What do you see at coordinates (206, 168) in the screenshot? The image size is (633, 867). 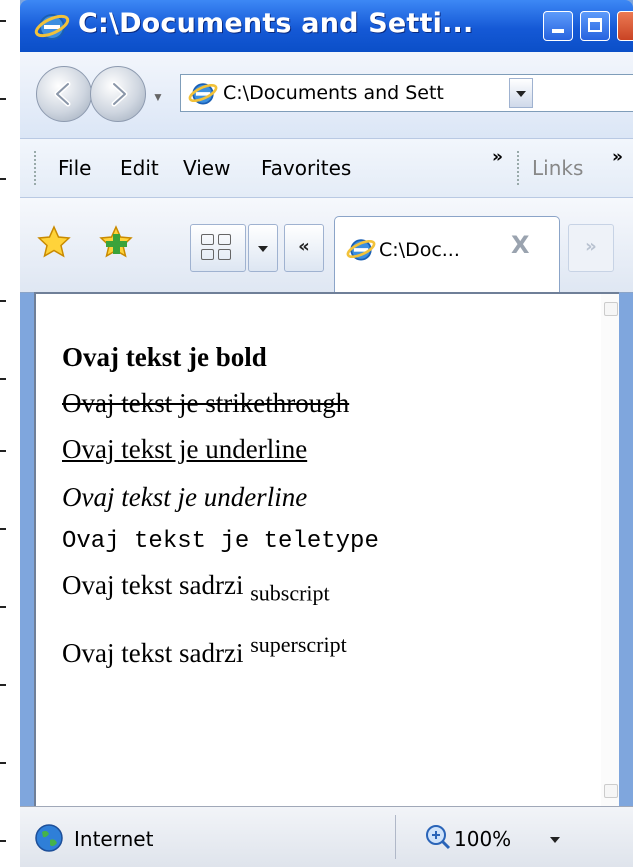 I see `menu-view: View` at bounding box center [206, 168].